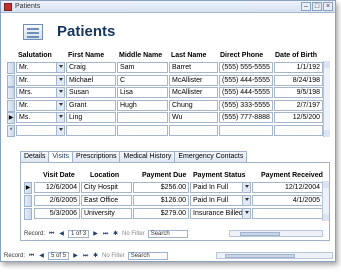  Describe the element at coordinates (219, 175) in the screenshot. I see `column-header-payment-status: Payment Status` at that location.